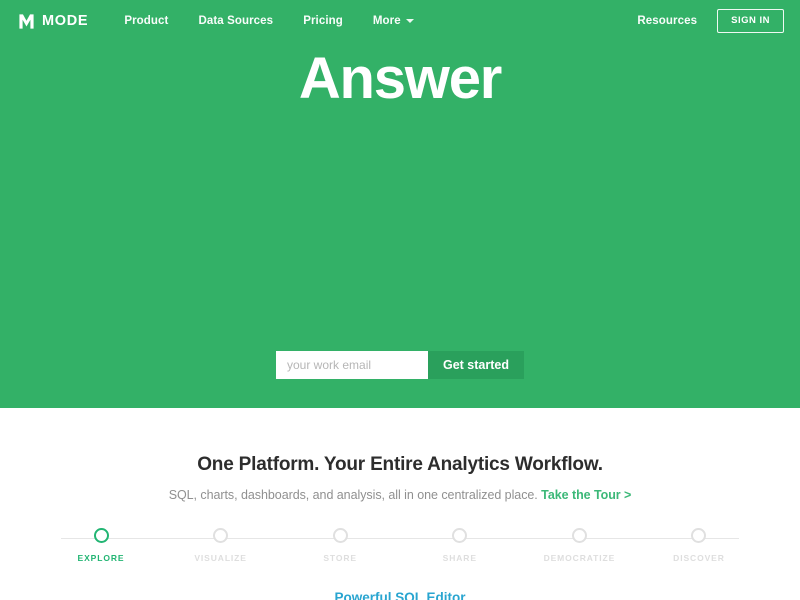  I want to click on nav-item-pricing: Pricing, so click(323, 21).